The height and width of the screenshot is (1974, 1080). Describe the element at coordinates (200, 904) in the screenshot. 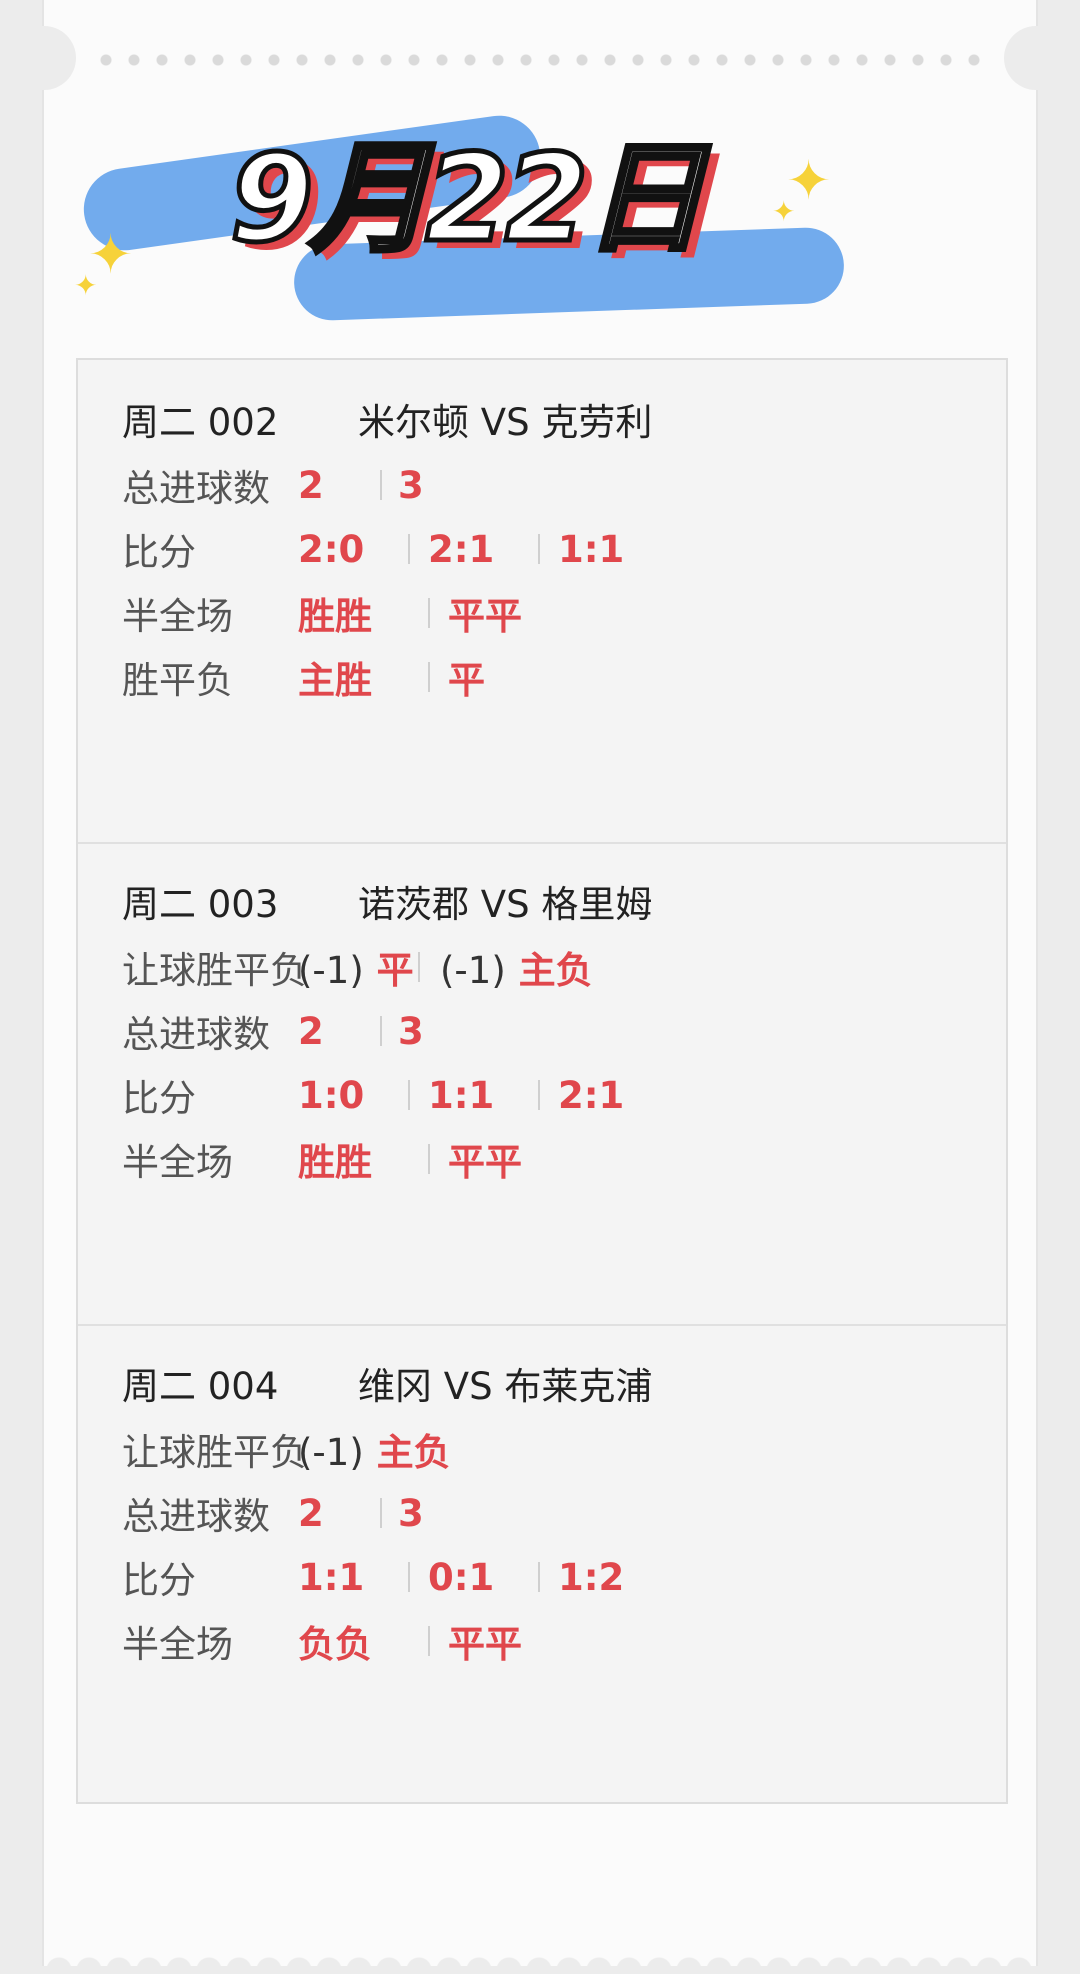

I see `match-code: 周二 003` at that location.